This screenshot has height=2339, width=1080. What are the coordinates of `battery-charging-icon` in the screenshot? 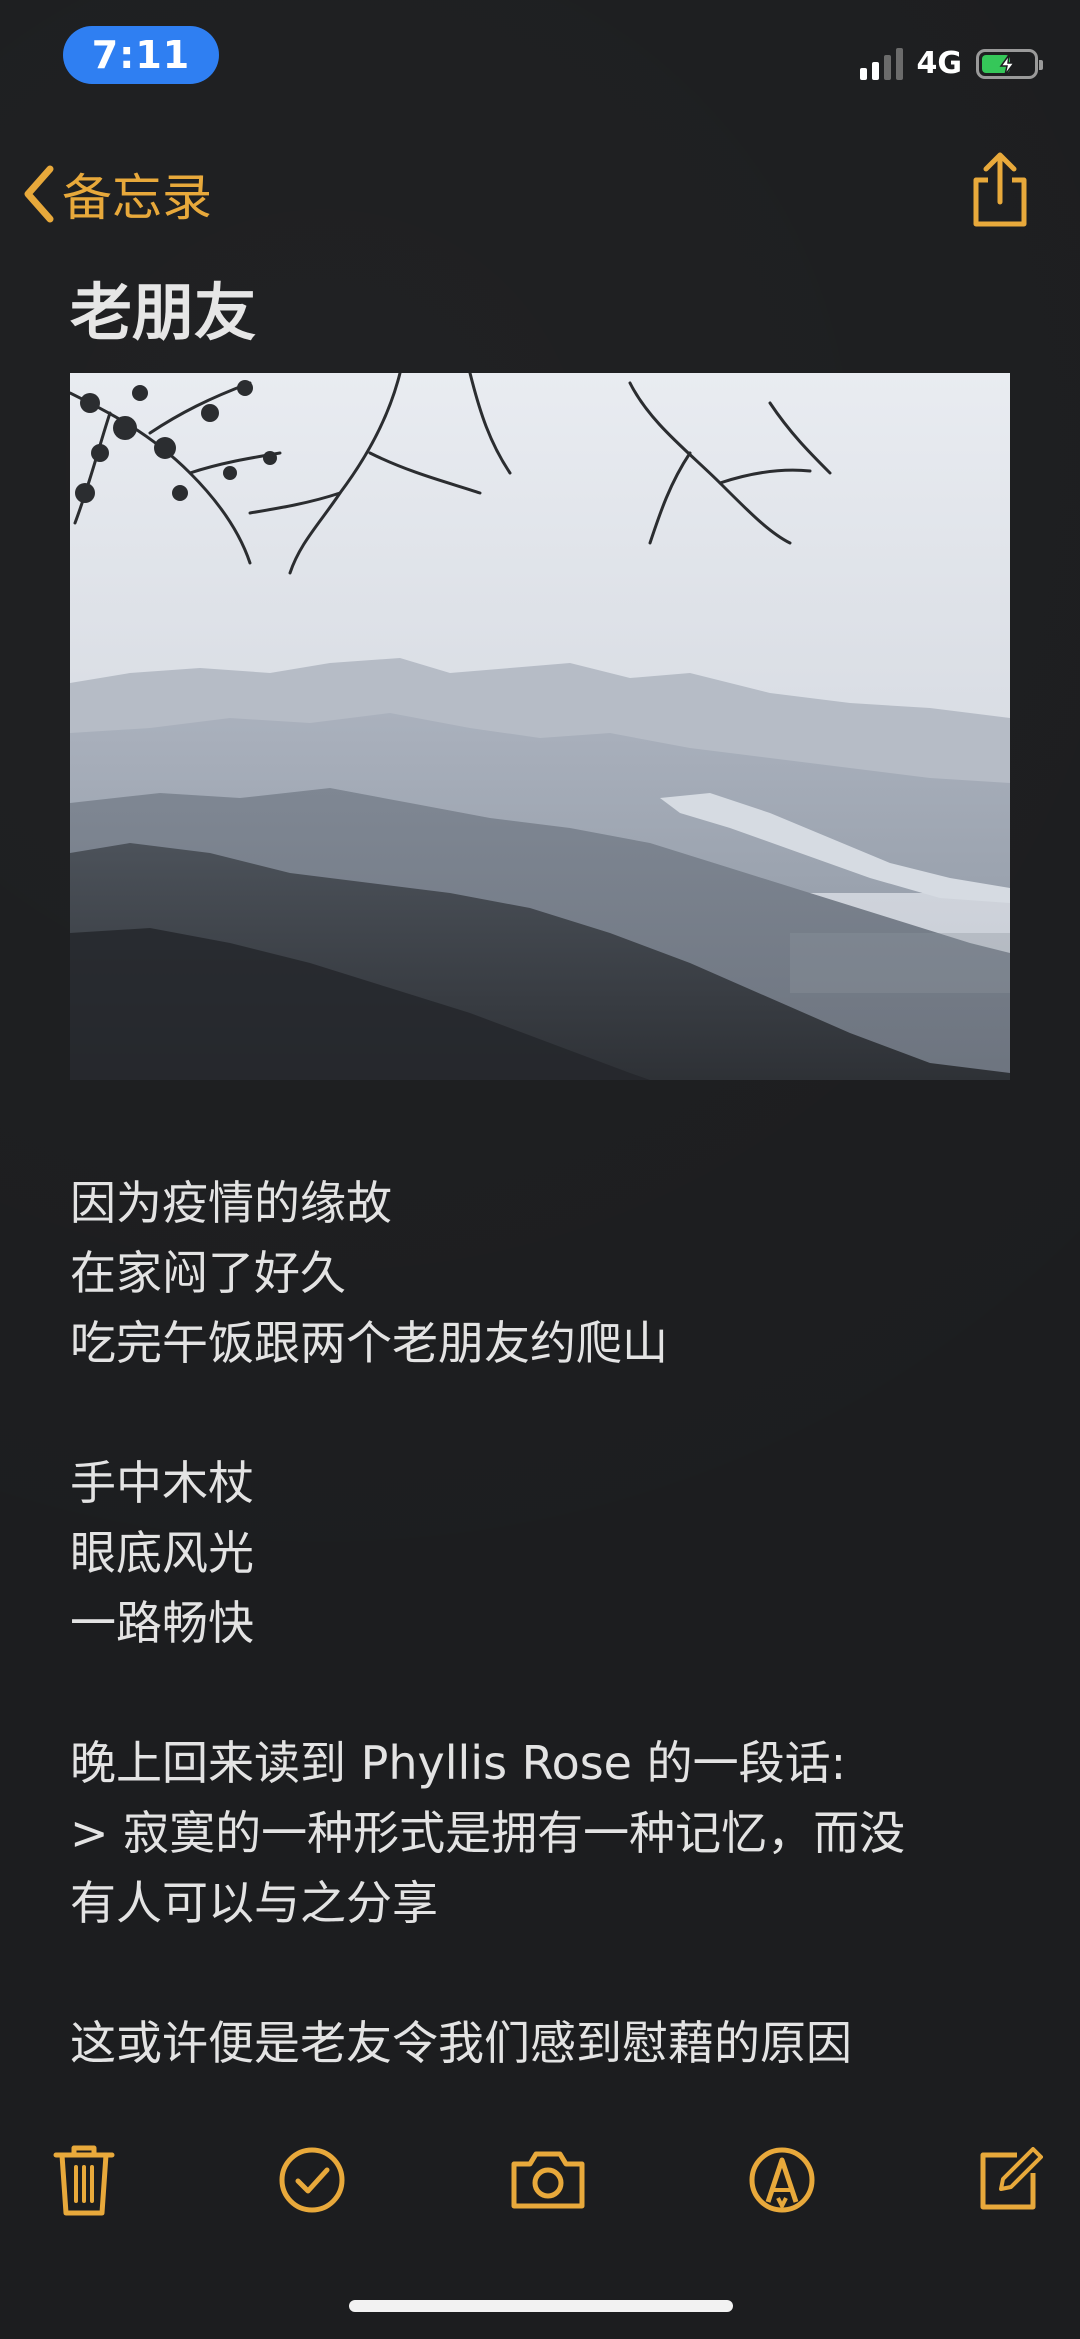 It's located at (1009, 63).